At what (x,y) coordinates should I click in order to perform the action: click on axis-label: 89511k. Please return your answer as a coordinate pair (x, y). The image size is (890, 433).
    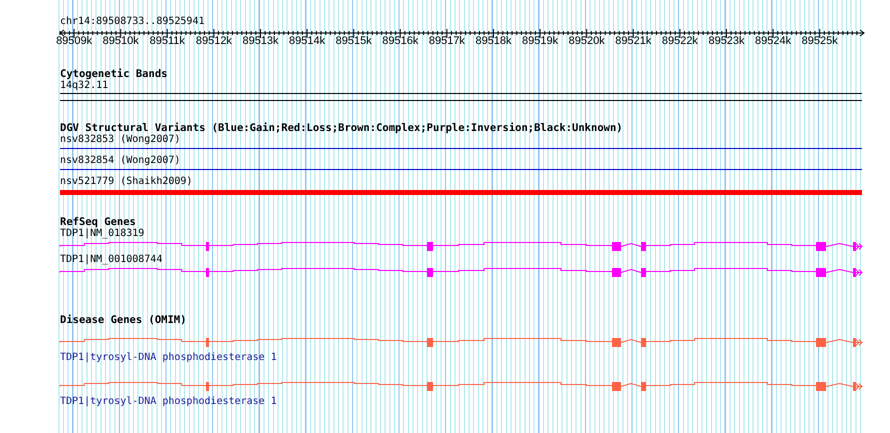
    Looking at the image, I should click on (167, 41).